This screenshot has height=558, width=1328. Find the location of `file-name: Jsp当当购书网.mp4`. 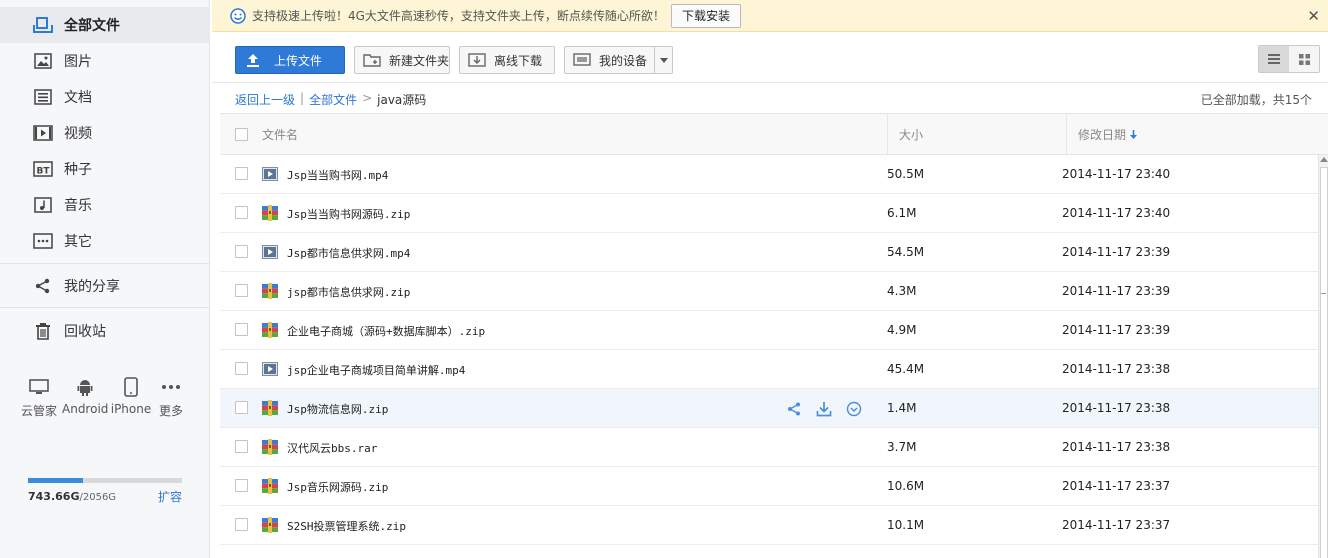

file-name: Jsp当当购书网.mp4 is located at coordinates (337, 175).